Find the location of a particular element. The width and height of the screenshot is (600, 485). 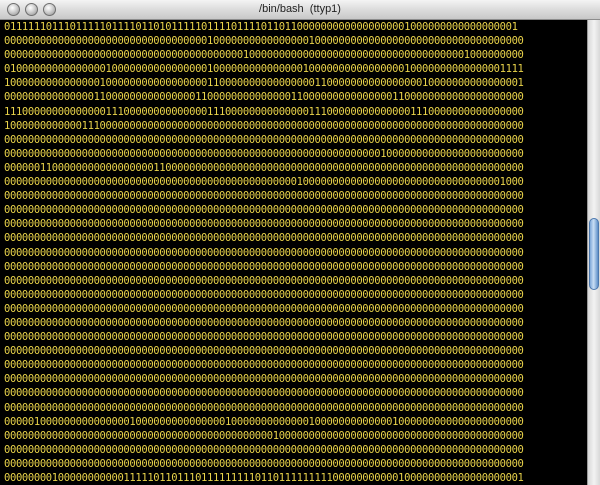

scrollbar-thumb is located at coordinates (594, 254).